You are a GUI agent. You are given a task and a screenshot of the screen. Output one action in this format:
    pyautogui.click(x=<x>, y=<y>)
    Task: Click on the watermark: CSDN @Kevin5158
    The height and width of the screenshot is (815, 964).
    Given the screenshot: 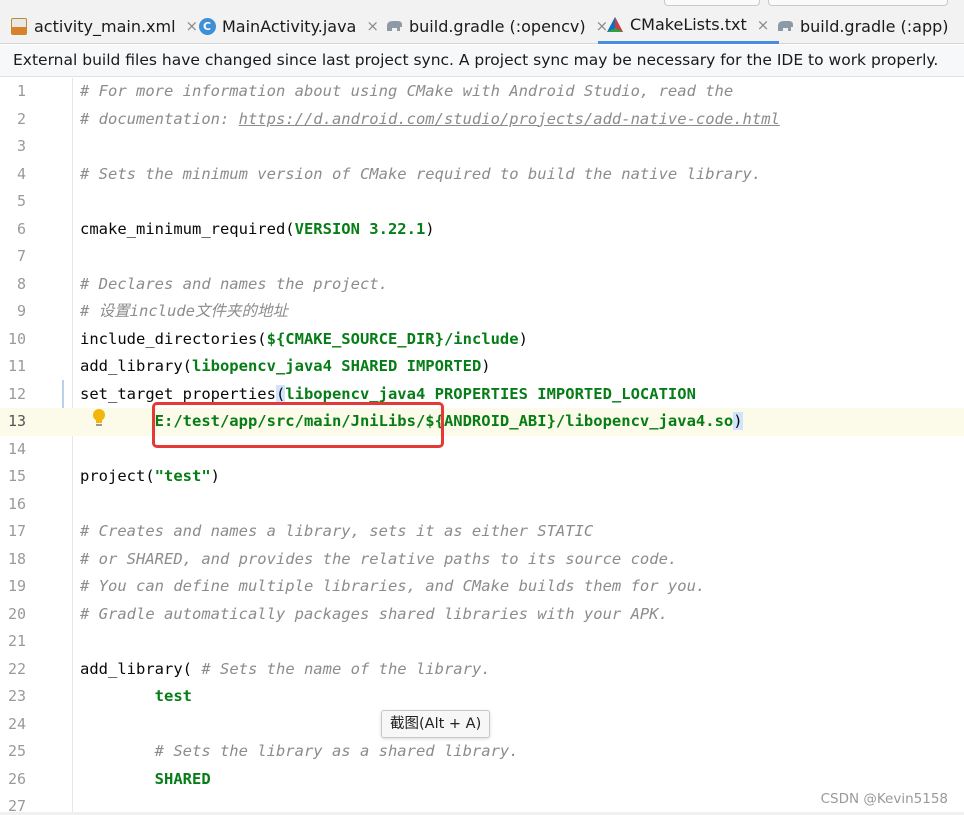 What is the action you would take?
    pyautogui.click(x=884, y=799)
    